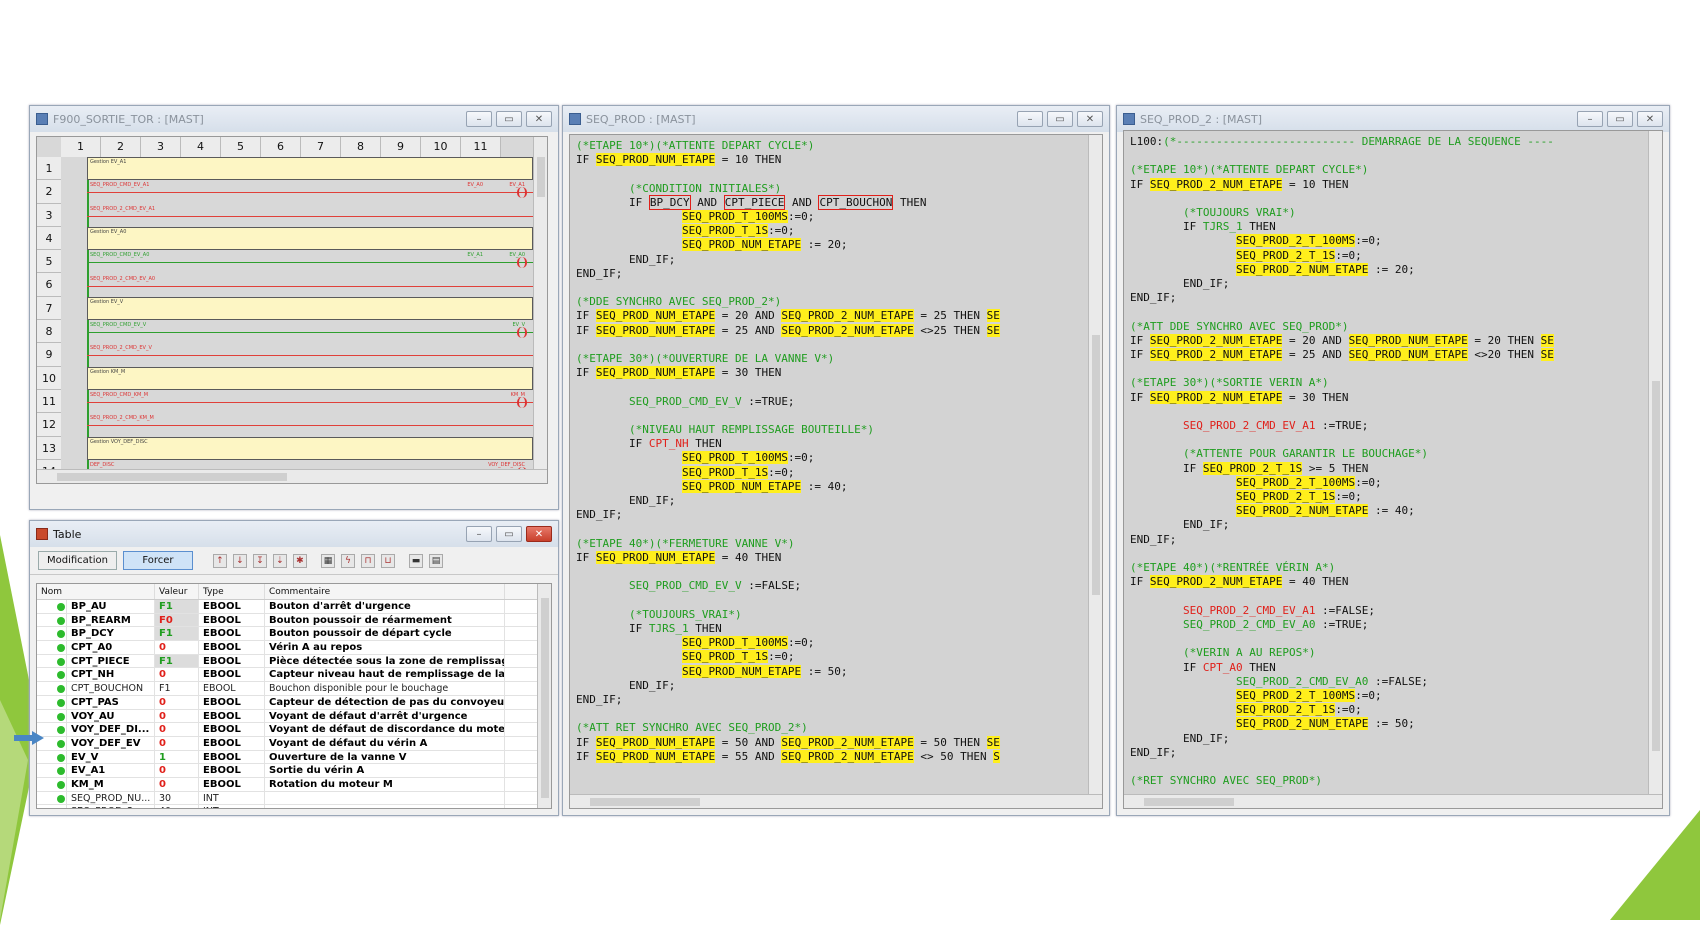 Image resolution: width=1700 pixels, height=925 pixels. I want to click on var-type: EBOOL, so click(232, 688).